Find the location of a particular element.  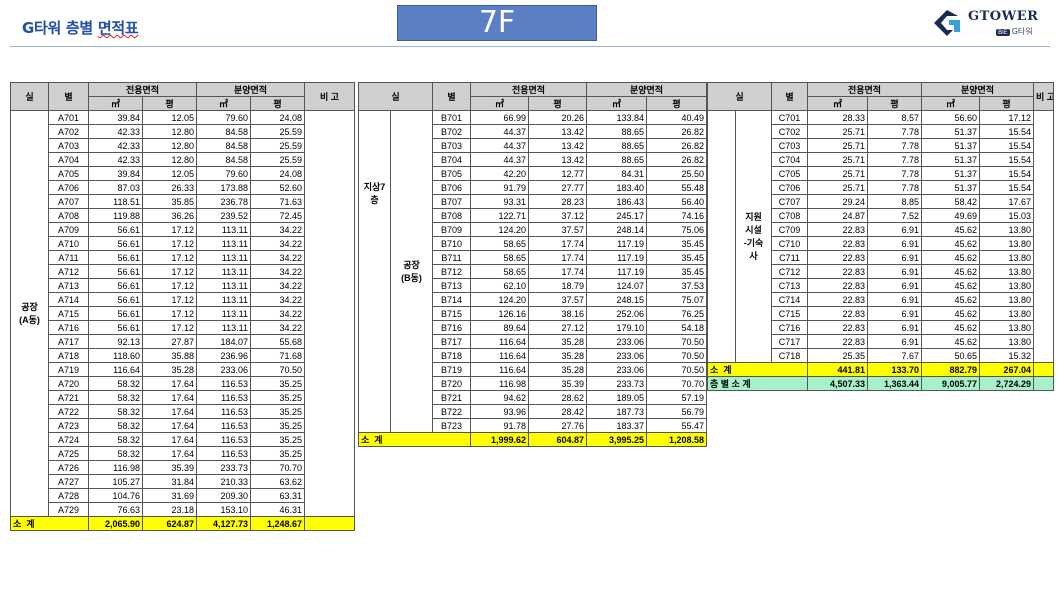

table-row: A721 58.32 17.64 116.53 35.25 is located at coordinates (183, 397).